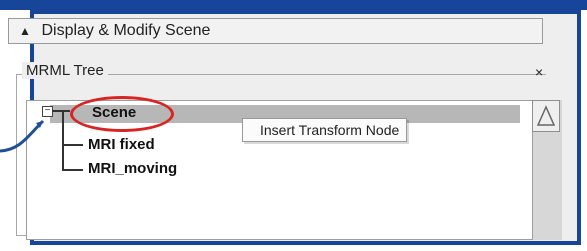  Describe the element at coordinates (61, 111) in the screenshot. I see `tree-connector-horizontal-scene` at that location.